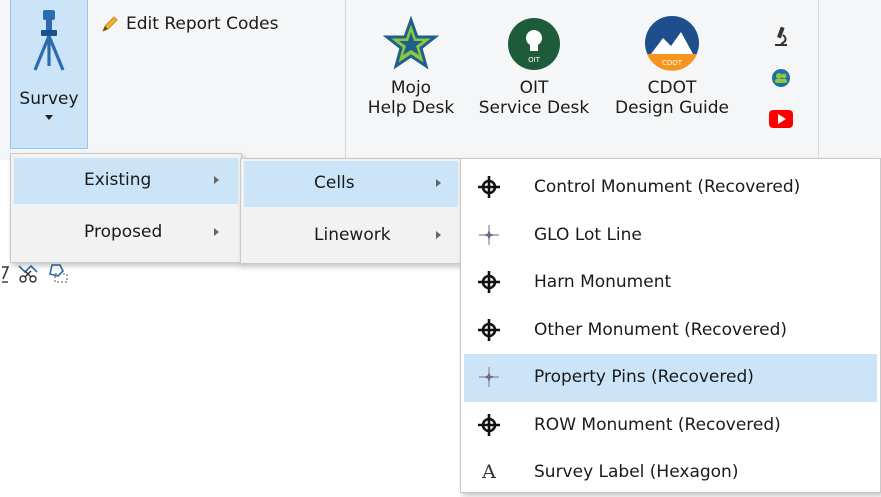  Describe the element at coordinates (672, 63) in the screenshot. I see `cdot-badge: CDOT` at that location.